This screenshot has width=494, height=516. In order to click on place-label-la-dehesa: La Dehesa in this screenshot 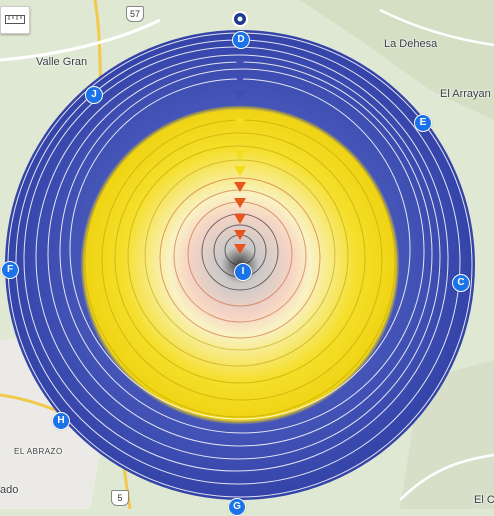, I will do `click(411, 44)`.